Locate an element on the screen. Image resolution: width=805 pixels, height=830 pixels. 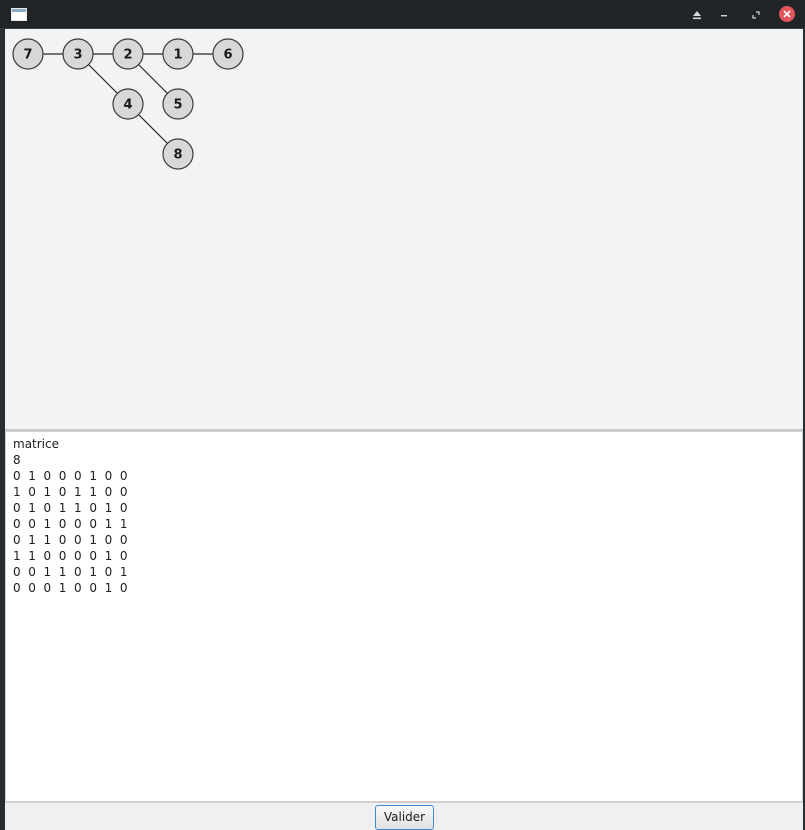
bottom-bar: Valider is located at coordinates (404, 816).